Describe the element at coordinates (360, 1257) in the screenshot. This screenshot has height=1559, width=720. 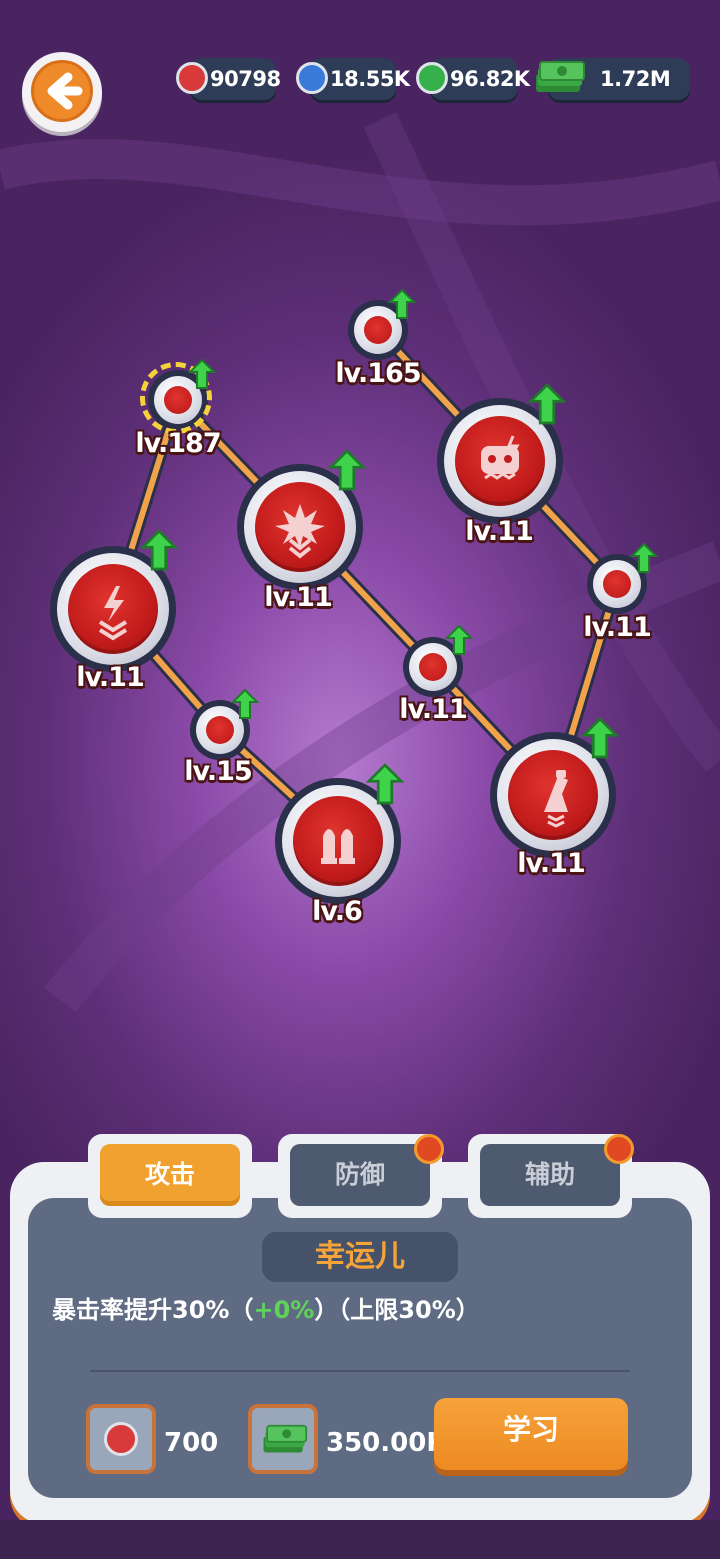
I see `skill-name: 幸运儿` at that location.